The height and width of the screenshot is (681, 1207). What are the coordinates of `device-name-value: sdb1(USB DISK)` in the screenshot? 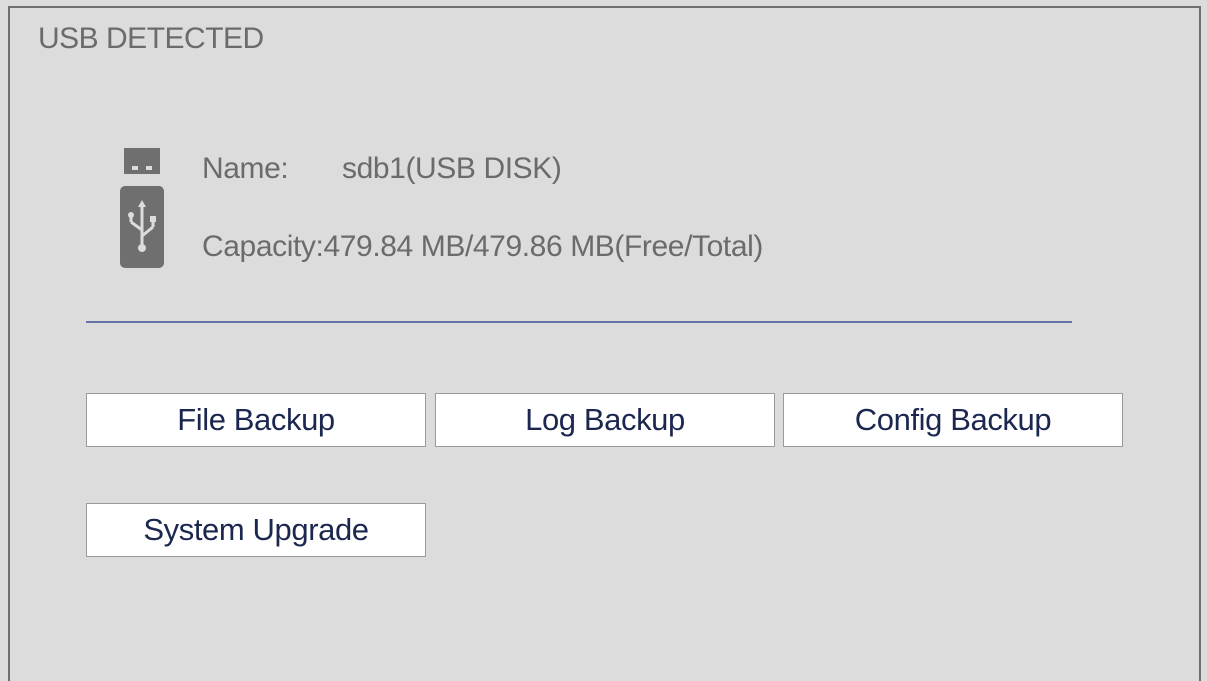 It's located at (452, 168).